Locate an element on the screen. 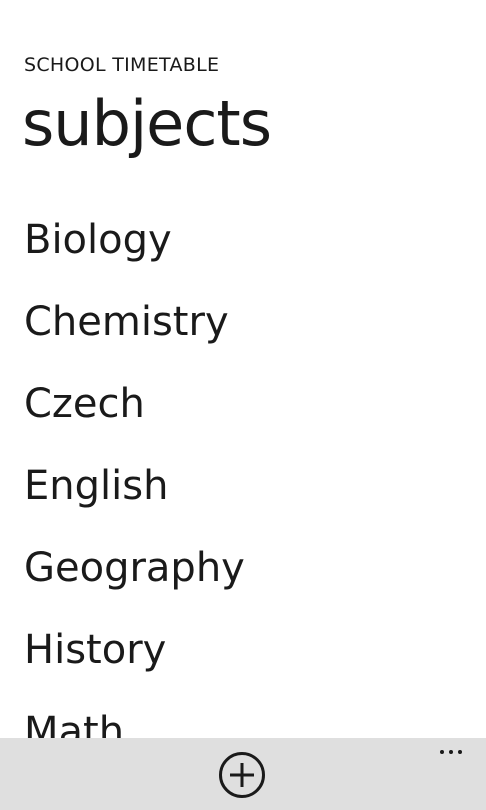  more-options-button is located at coordinates (442, 752).